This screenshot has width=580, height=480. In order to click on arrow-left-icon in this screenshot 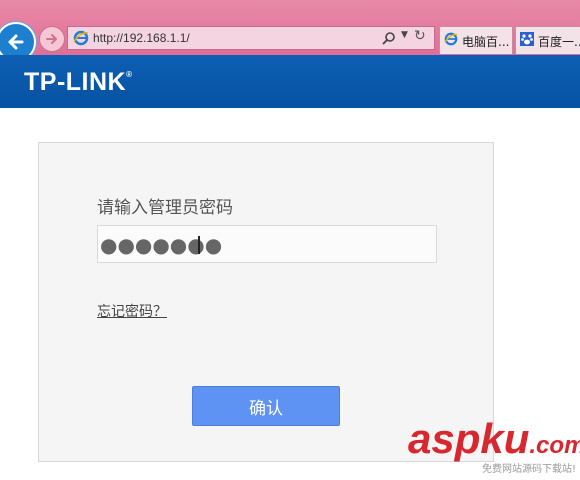, I will do `click(16, 42)`.